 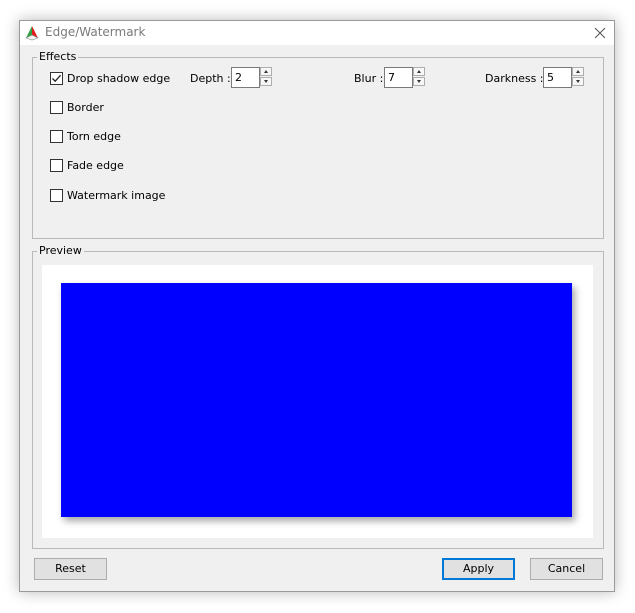 I want to click on torn-edge-checkbox: Torn edge, so click(x=85, y=136).